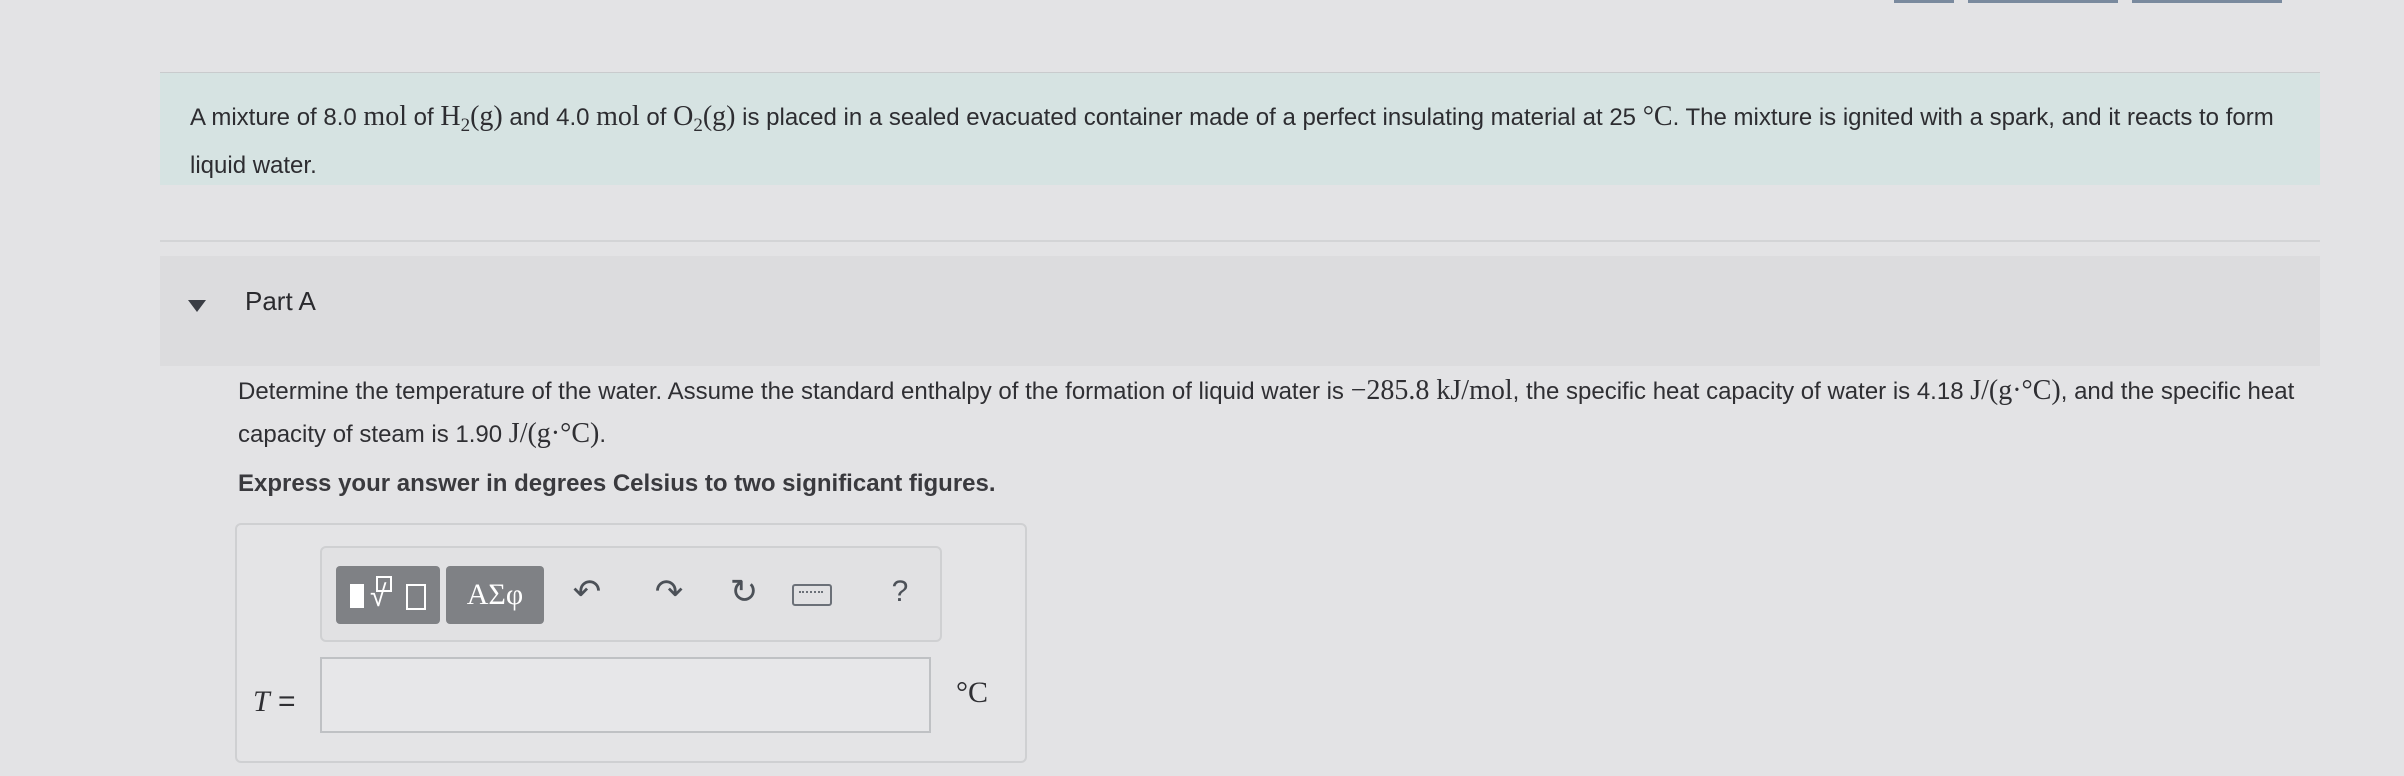  What do you see at coordinates (378, 596) in the screenshot?
I see `radical-icon: √` at bounding box center [378, 596].